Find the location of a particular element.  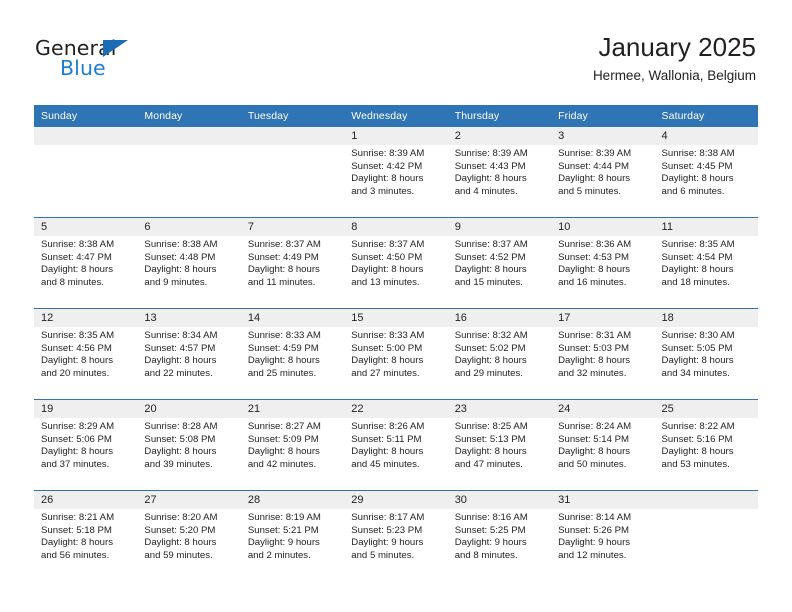

sunrise-time: Sunrise: 8:24 AM is located at coordinates (595, 426).